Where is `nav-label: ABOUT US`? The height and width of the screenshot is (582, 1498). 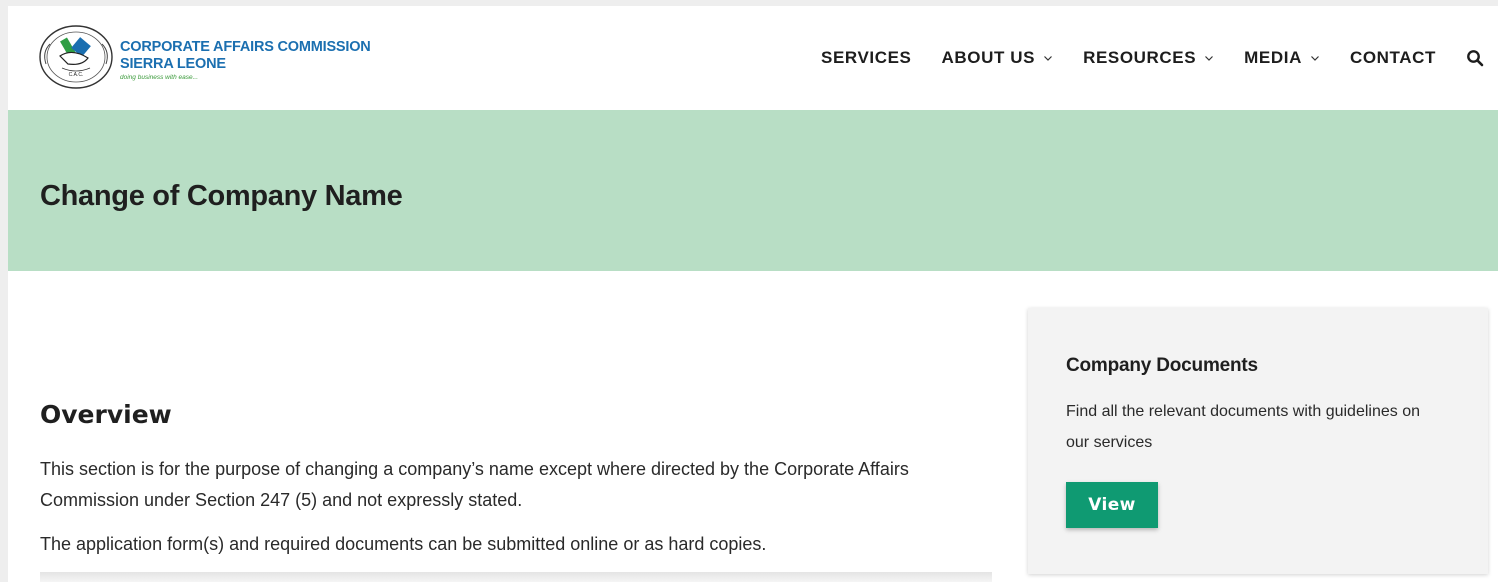 nav-label: ABOUT US is located at coordinates (988, 57).